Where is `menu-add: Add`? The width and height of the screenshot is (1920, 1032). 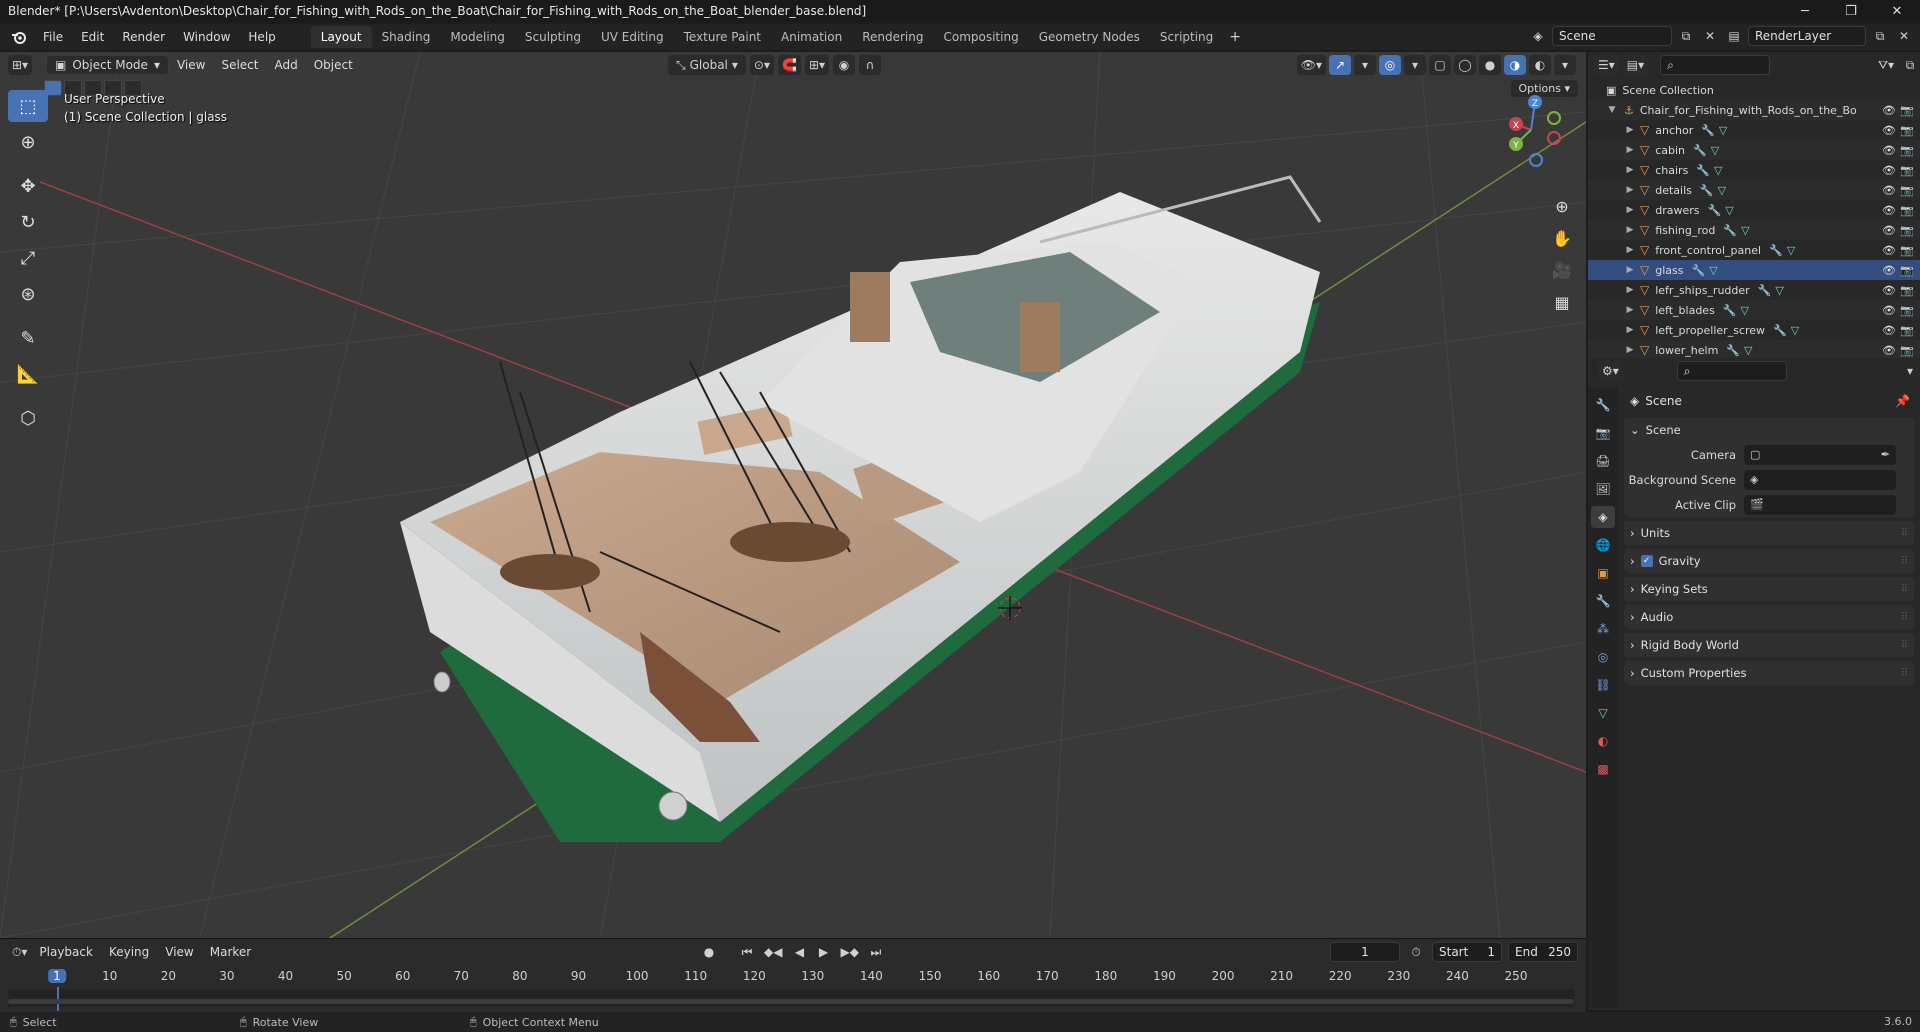
menu-add: Add is located at coordinates (285, 65).